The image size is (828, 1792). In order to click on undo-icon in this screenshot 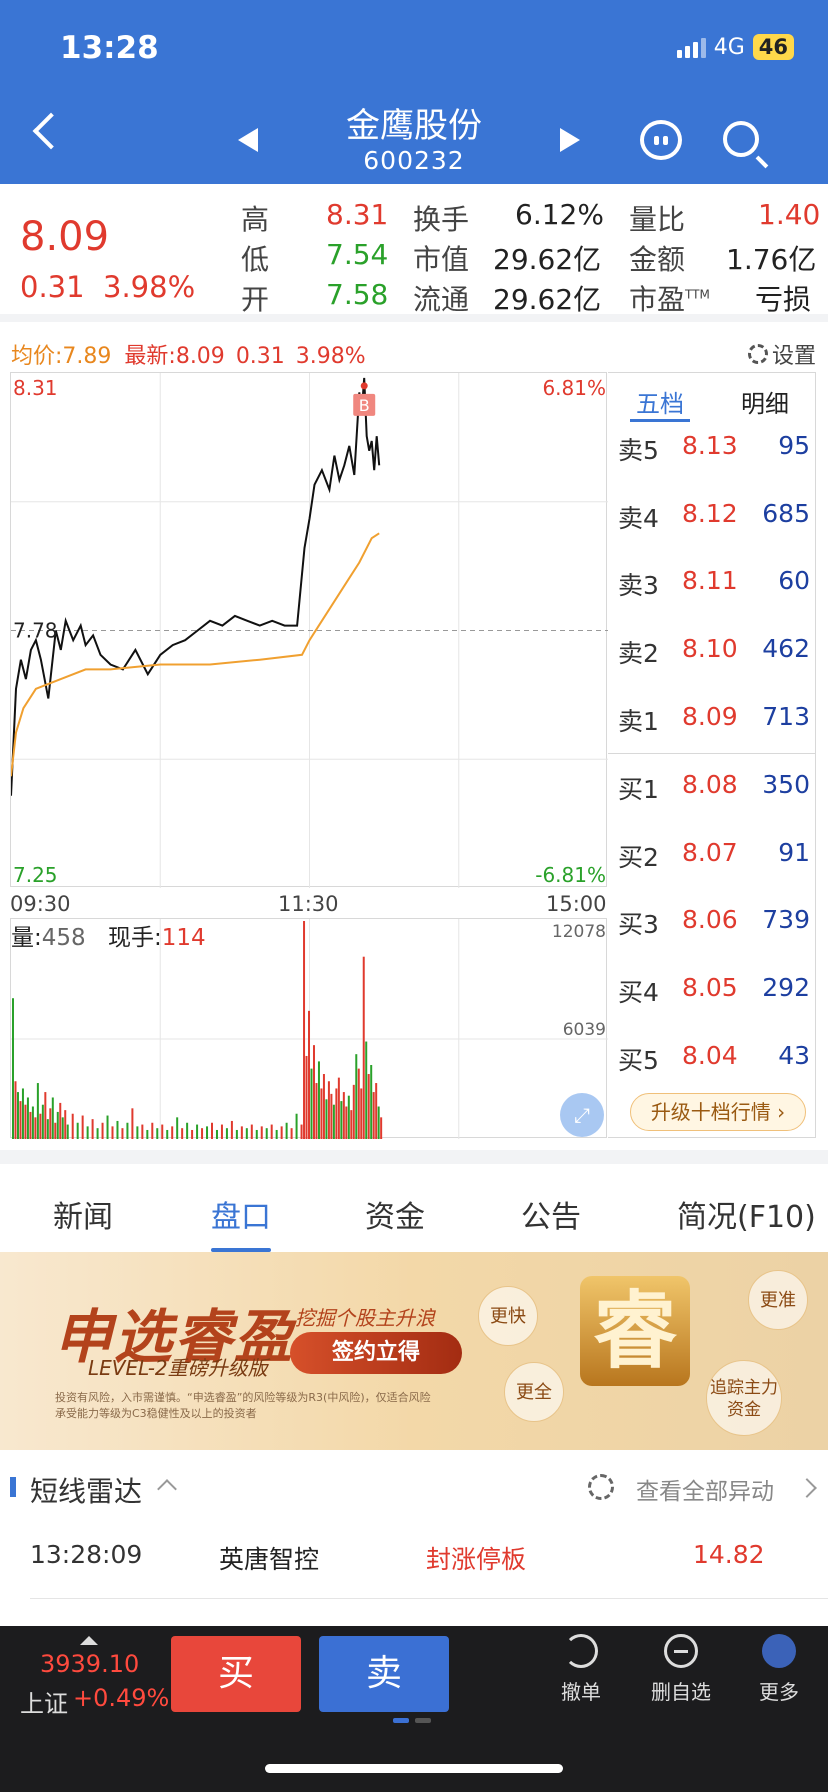, I will do `click(581, 1651)`.